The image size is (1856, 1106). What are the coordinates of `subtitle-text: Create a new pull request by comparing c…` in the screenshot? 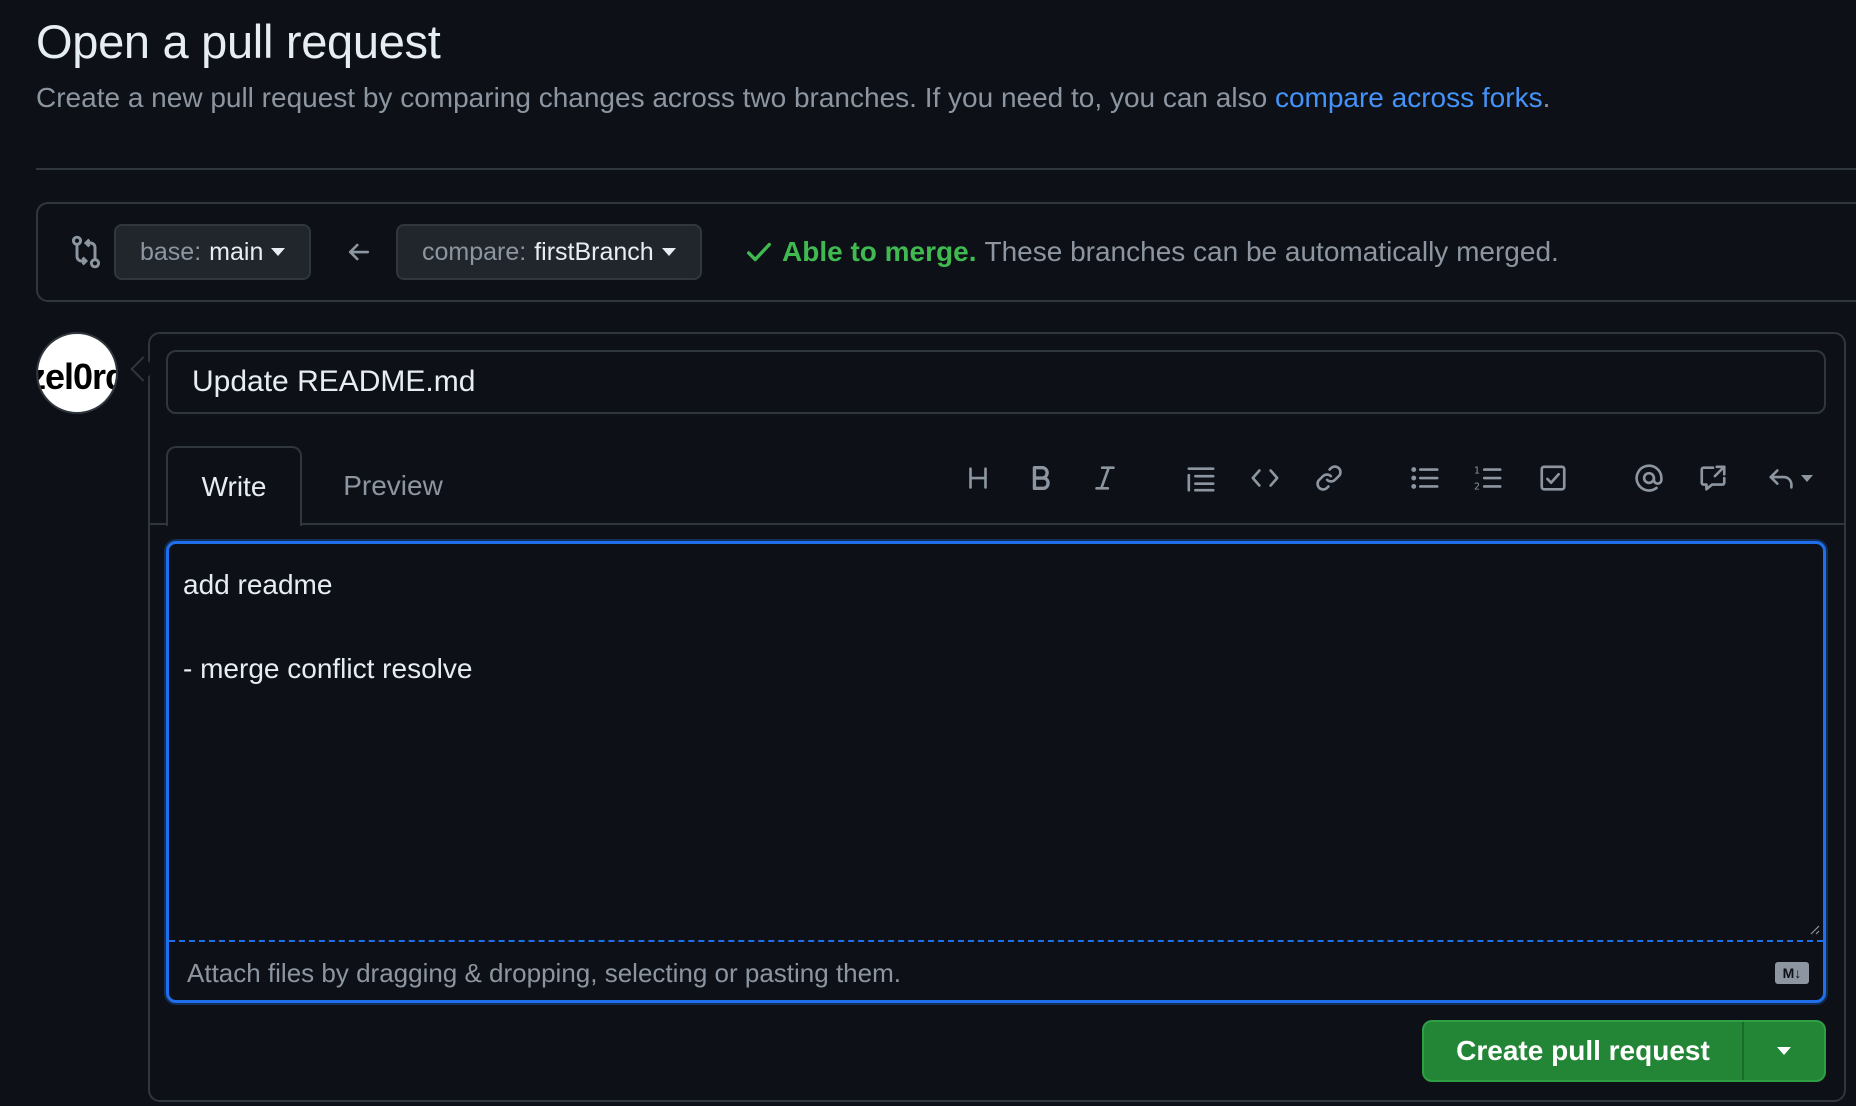 It's located at (655, 97).